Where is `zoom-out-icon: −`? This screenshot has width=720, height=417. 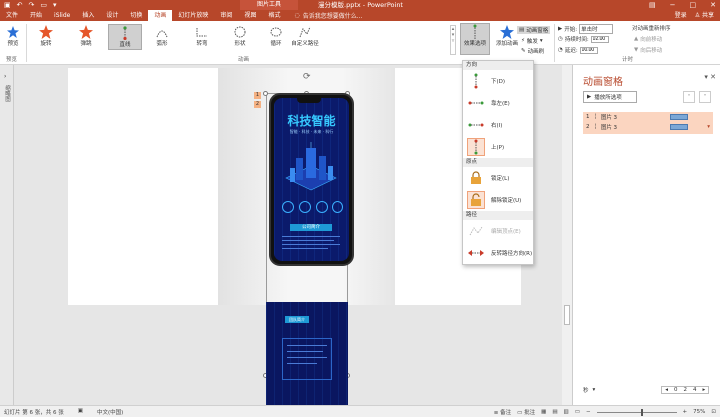 zoom-out-icon: − is located at coordinates (588, 412).